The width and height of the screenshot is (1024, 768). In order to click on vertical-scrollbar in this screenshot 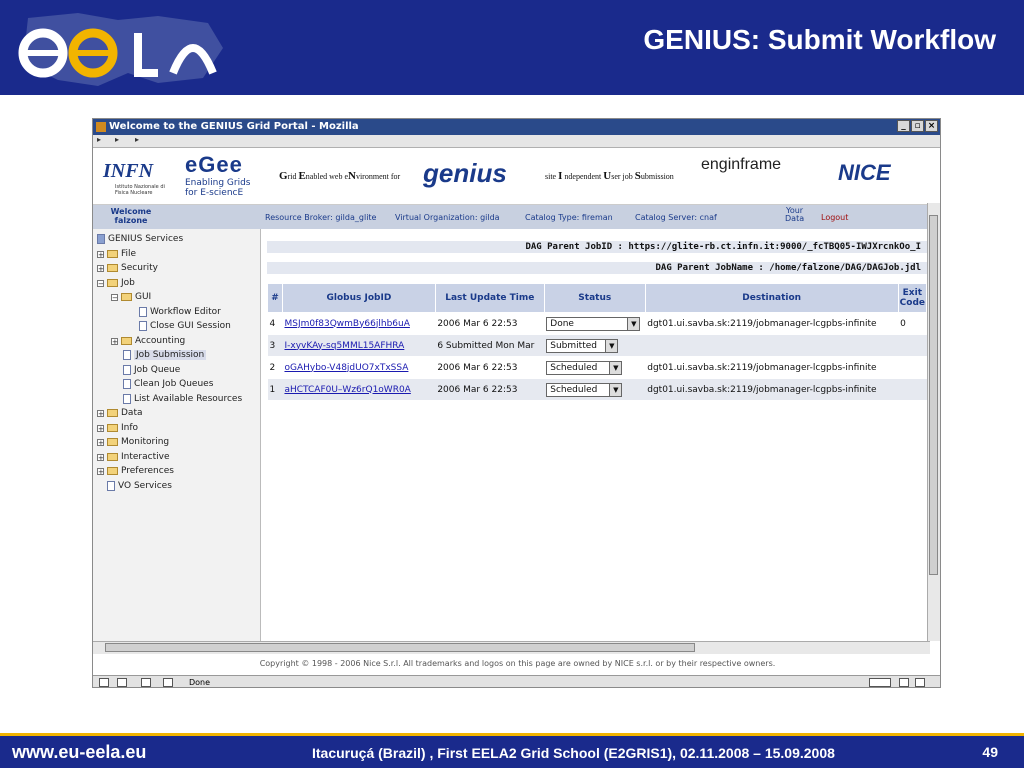, I will do `click(933, 422)`.